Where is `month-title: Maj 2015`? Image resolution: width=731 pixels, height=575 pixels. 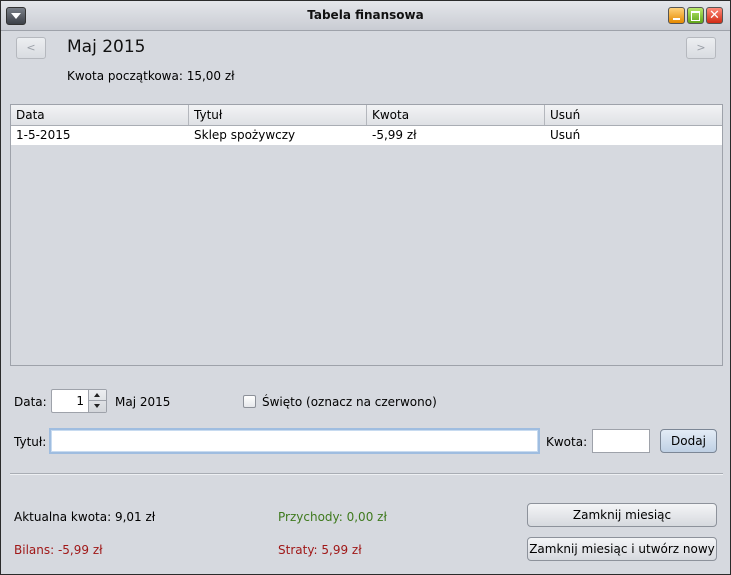 month-title: Maj 2015 is located at coordinates (106, 47).